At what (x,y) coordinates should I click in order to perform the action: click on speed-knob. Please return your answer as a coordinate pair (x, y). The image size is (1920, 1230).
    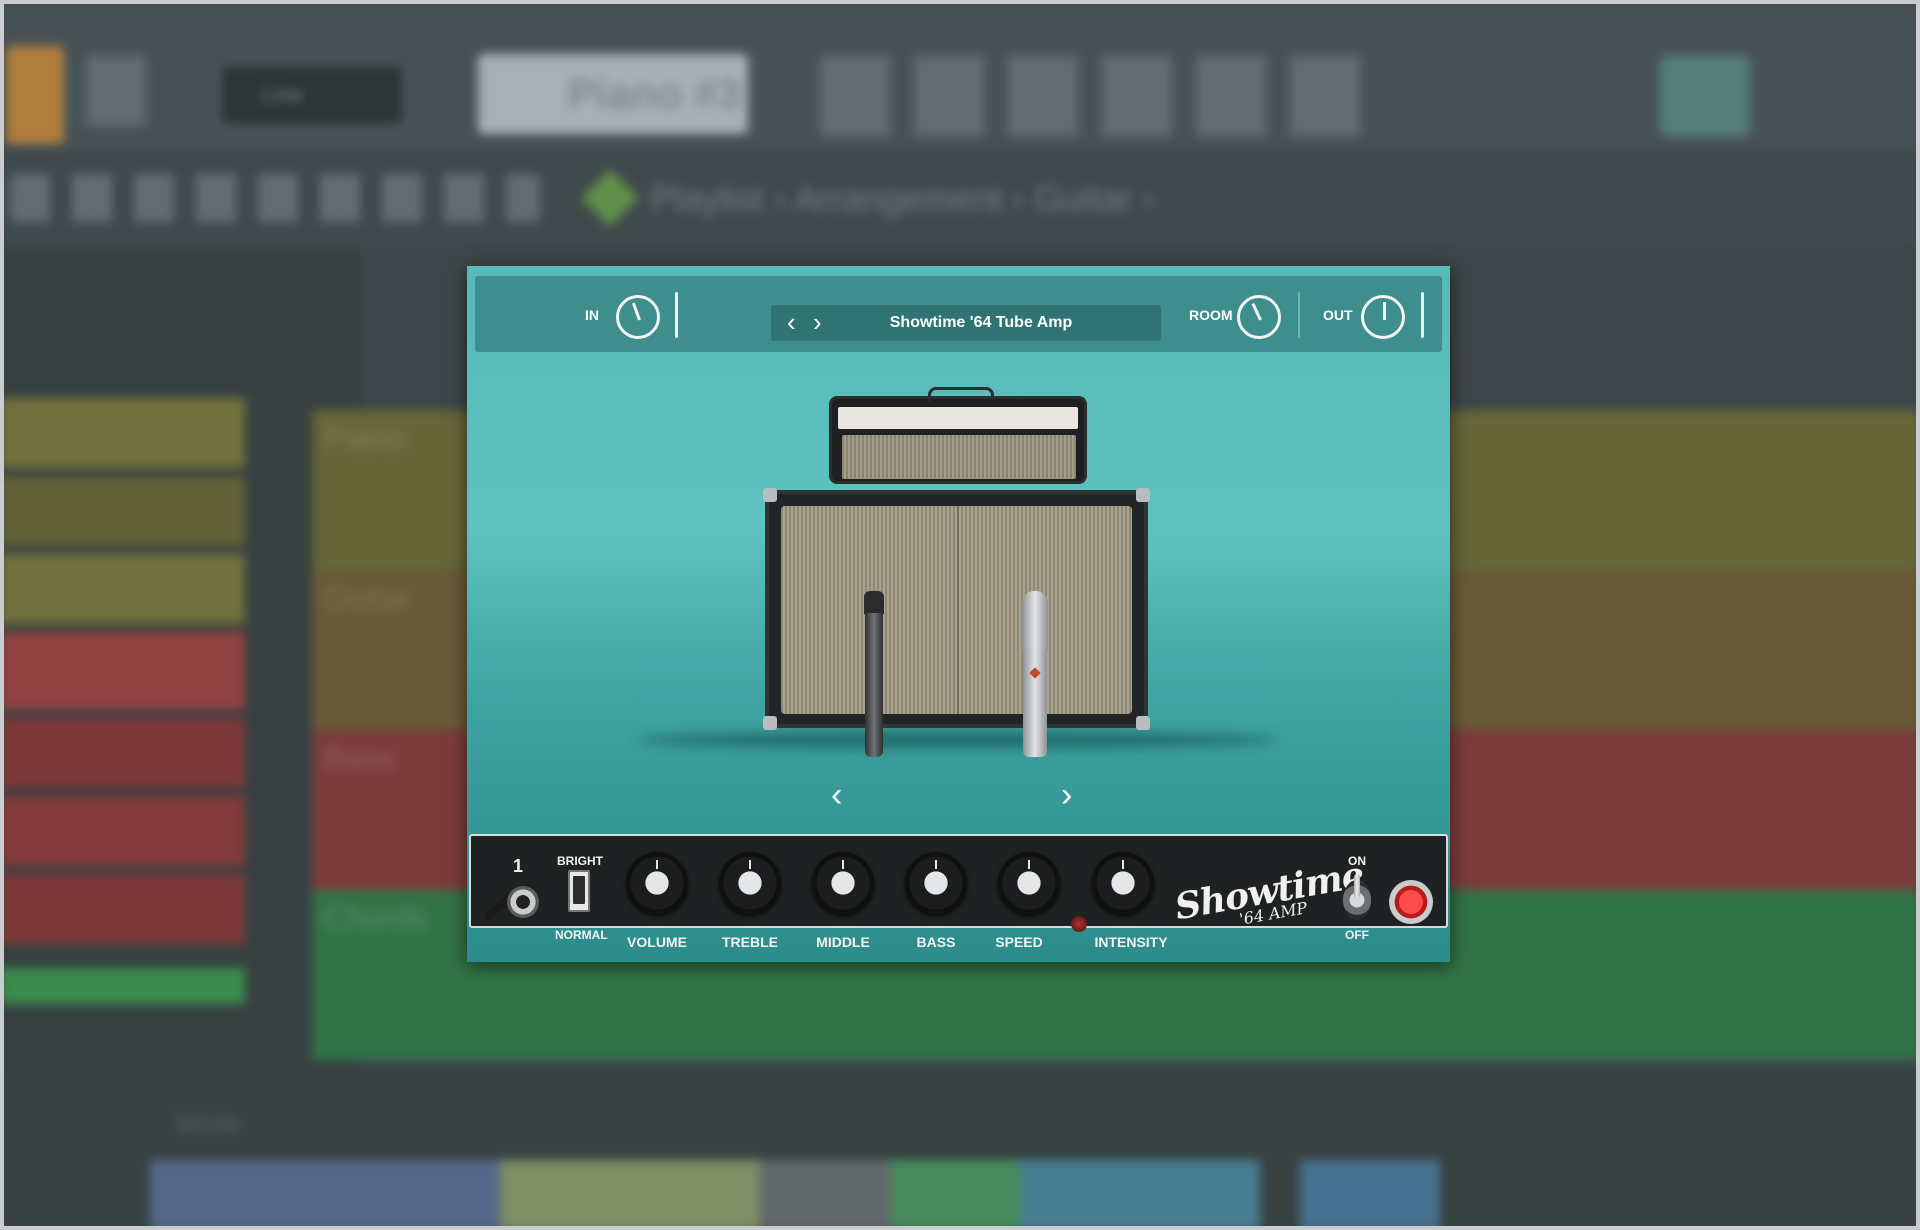
    Looking at the image, I should click on (1029, 883).